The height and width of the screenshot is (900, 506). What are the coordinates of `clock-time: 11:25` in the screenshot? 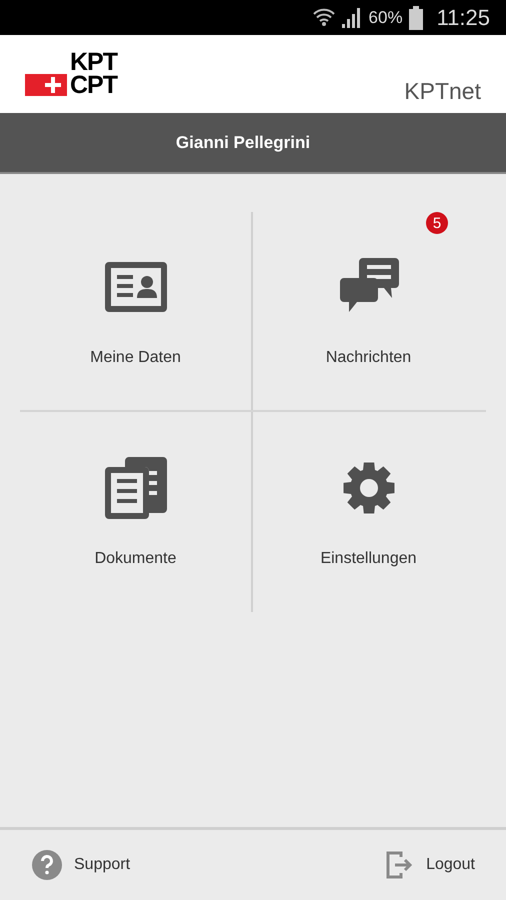 It's located at (463, 17).